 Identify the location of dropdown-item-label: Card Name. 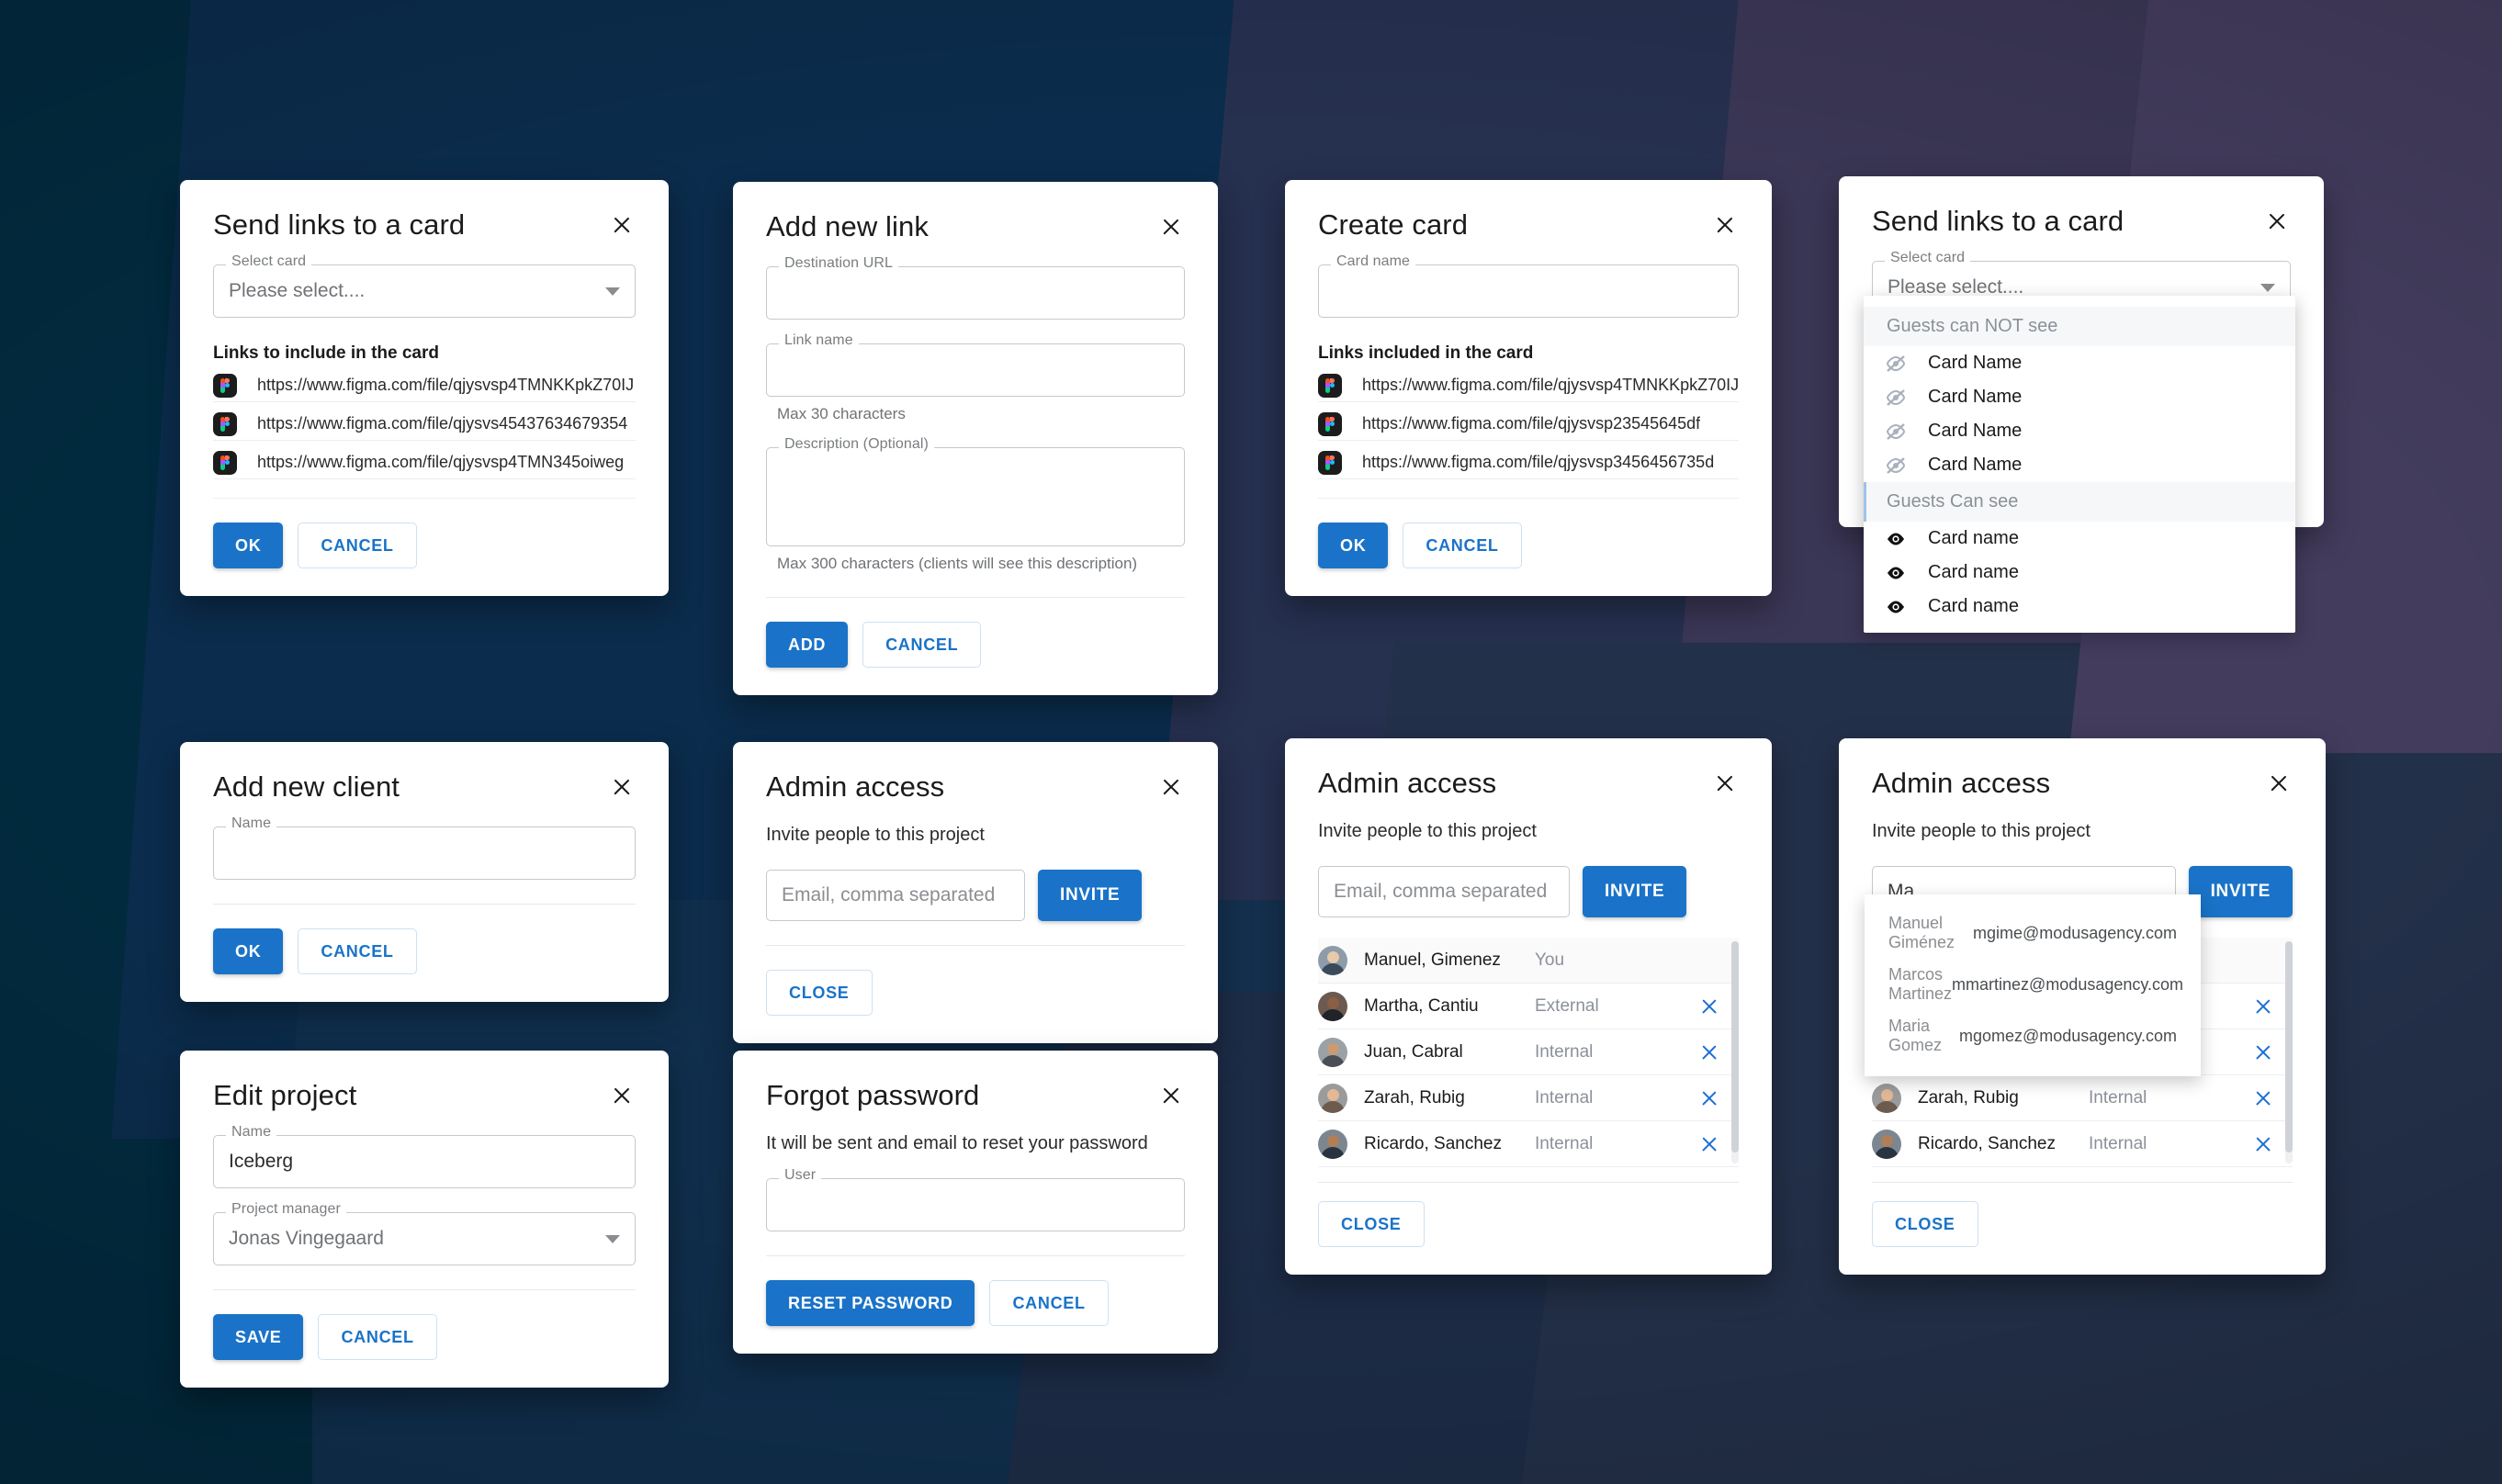
(1975, 397).